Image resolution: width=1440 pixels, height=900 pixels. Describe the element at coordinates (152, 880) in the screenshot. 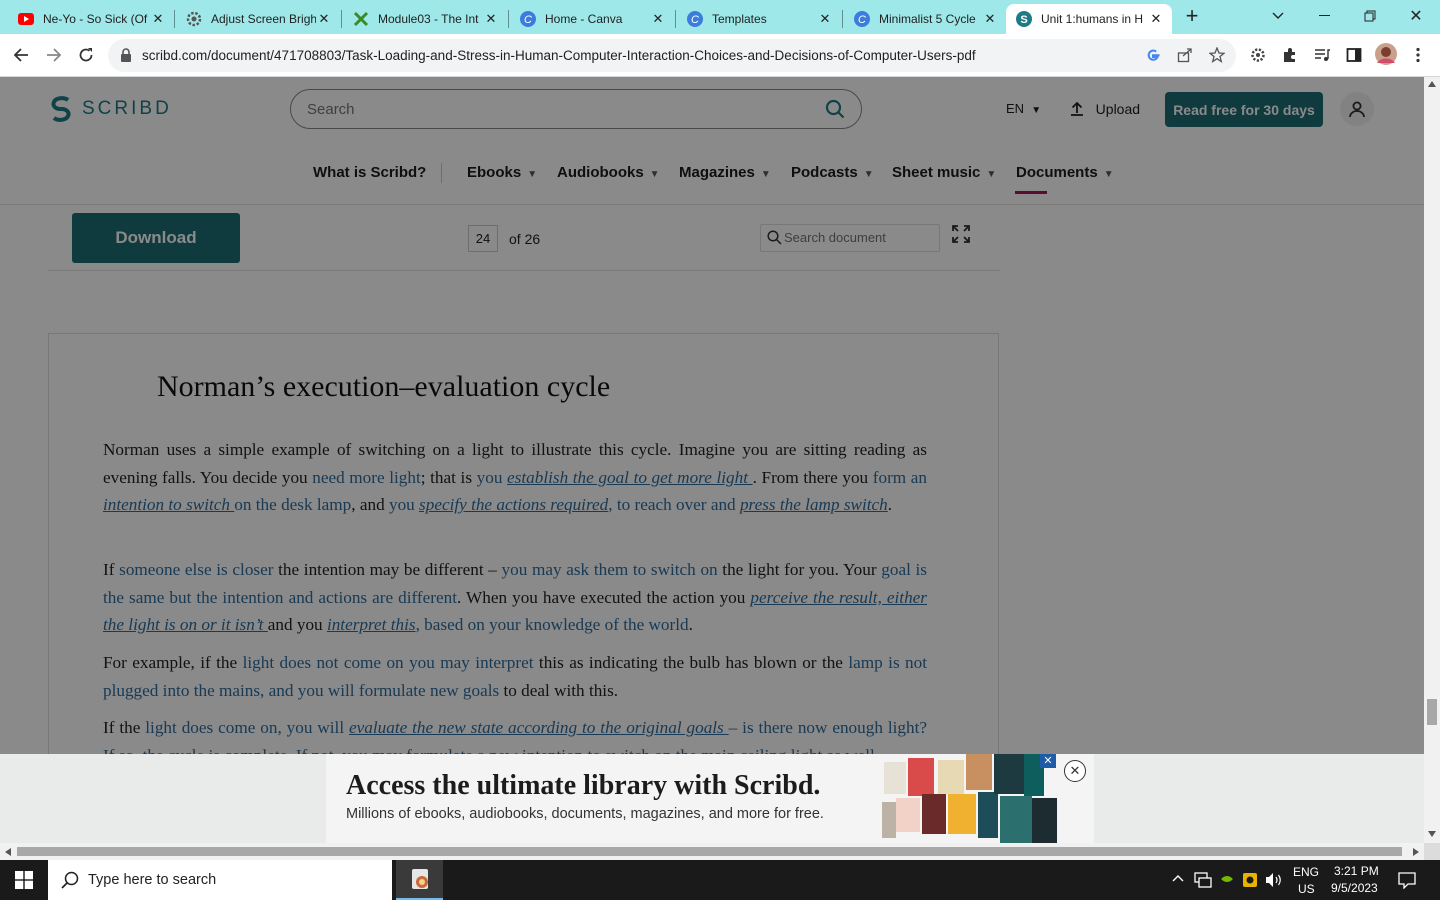

I see `taskbar-search-placeholder: Type here to search` at that location.